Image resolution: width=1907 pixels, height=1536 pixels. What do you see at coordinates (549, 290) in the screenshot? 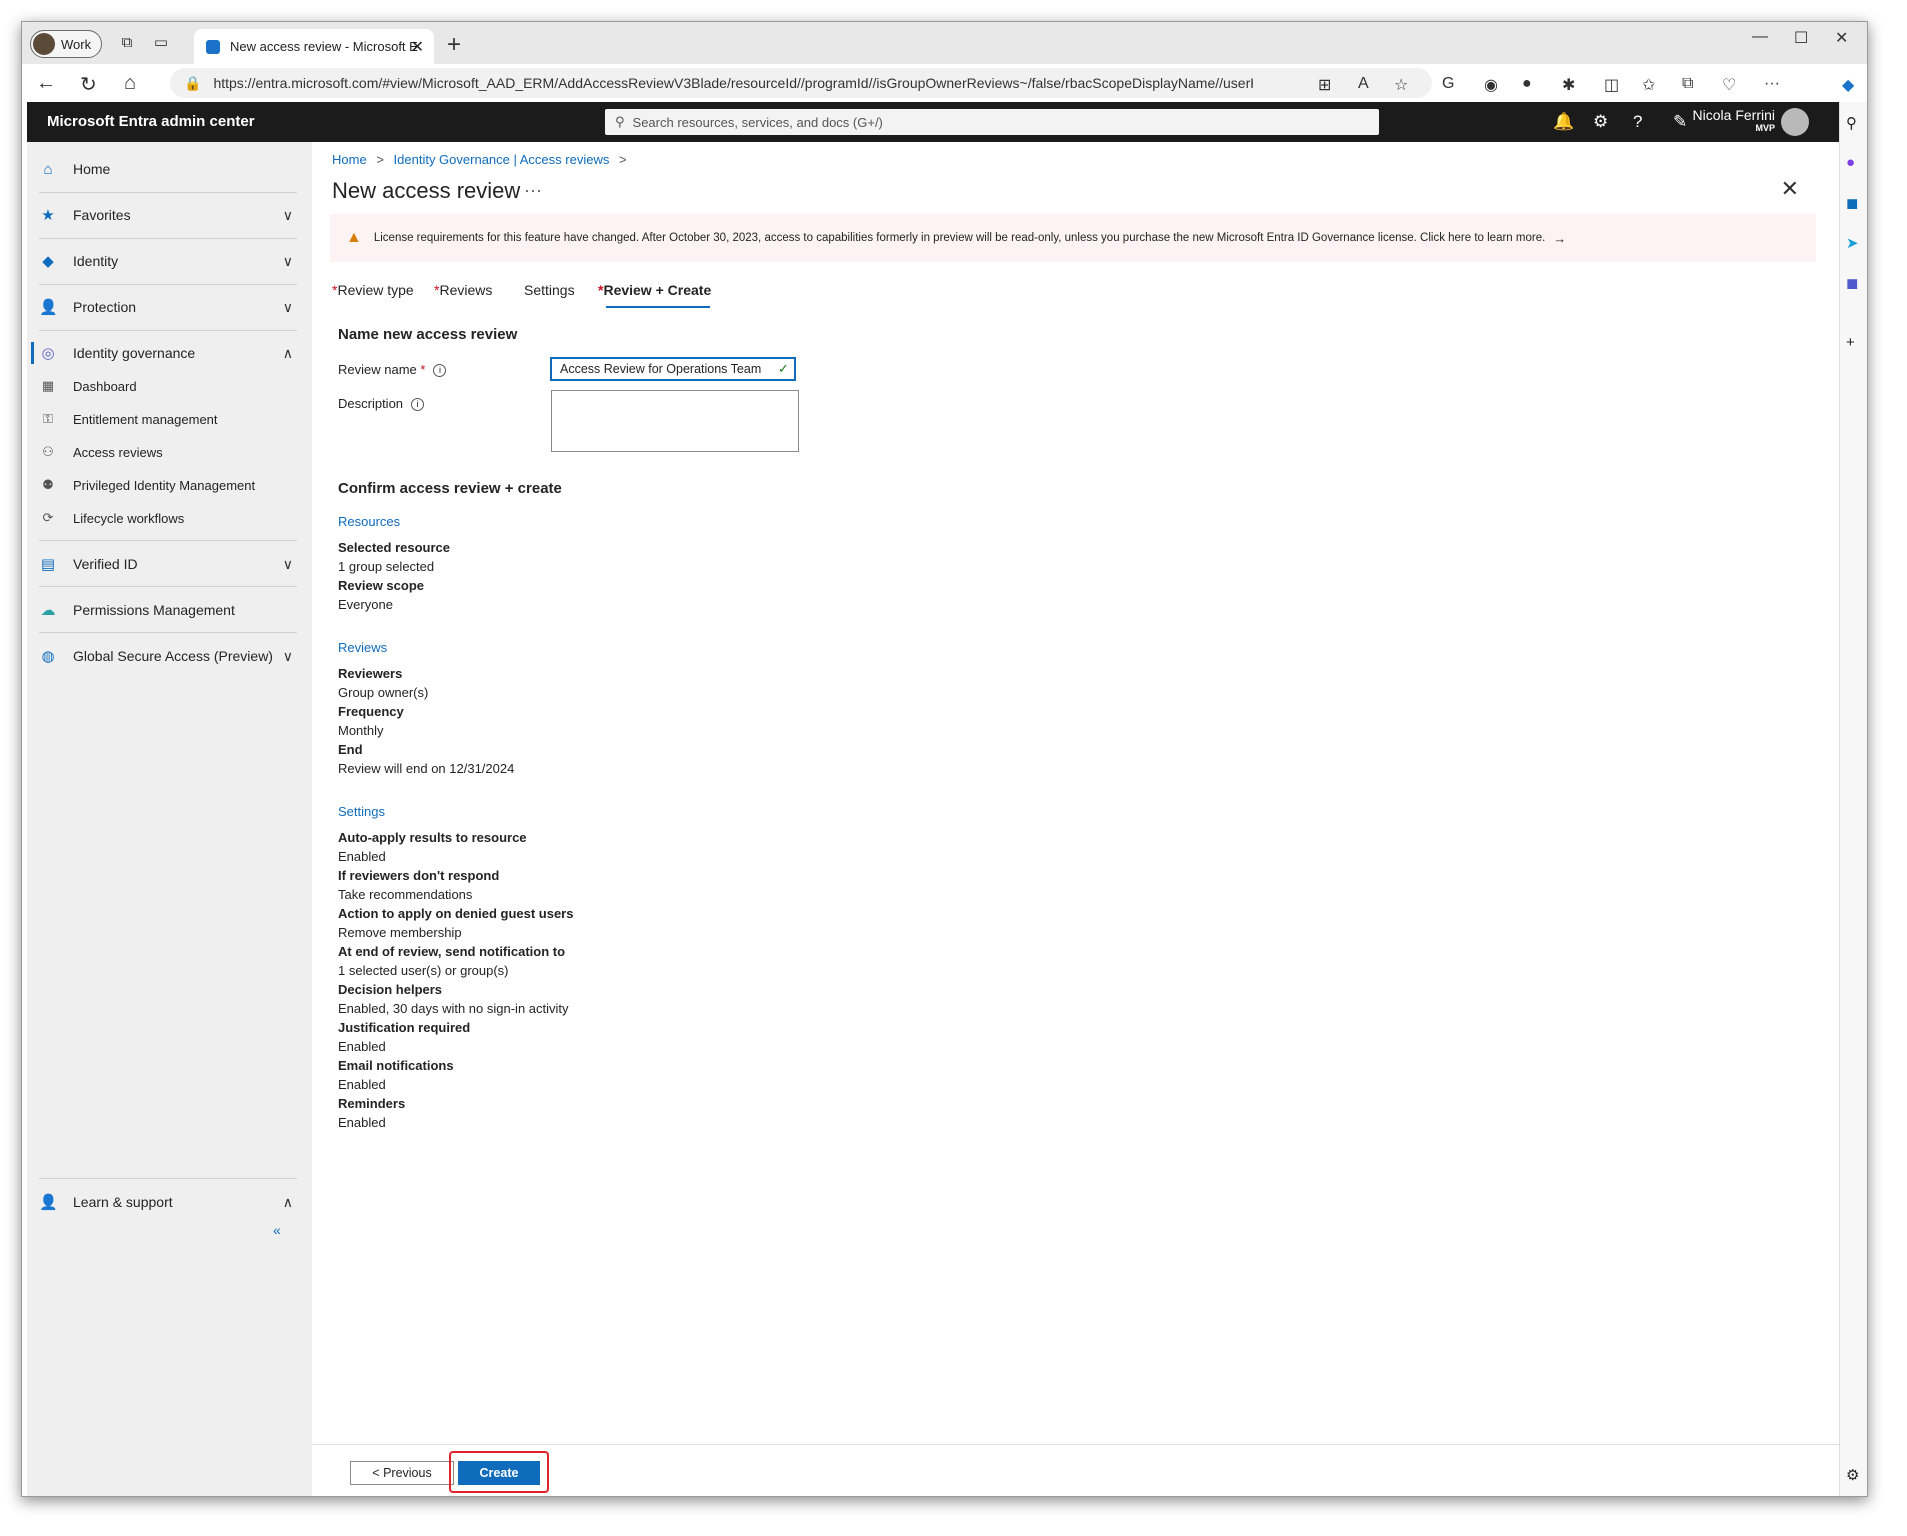
I see `tab-settings: Settings` at bounding box center [549, 290].